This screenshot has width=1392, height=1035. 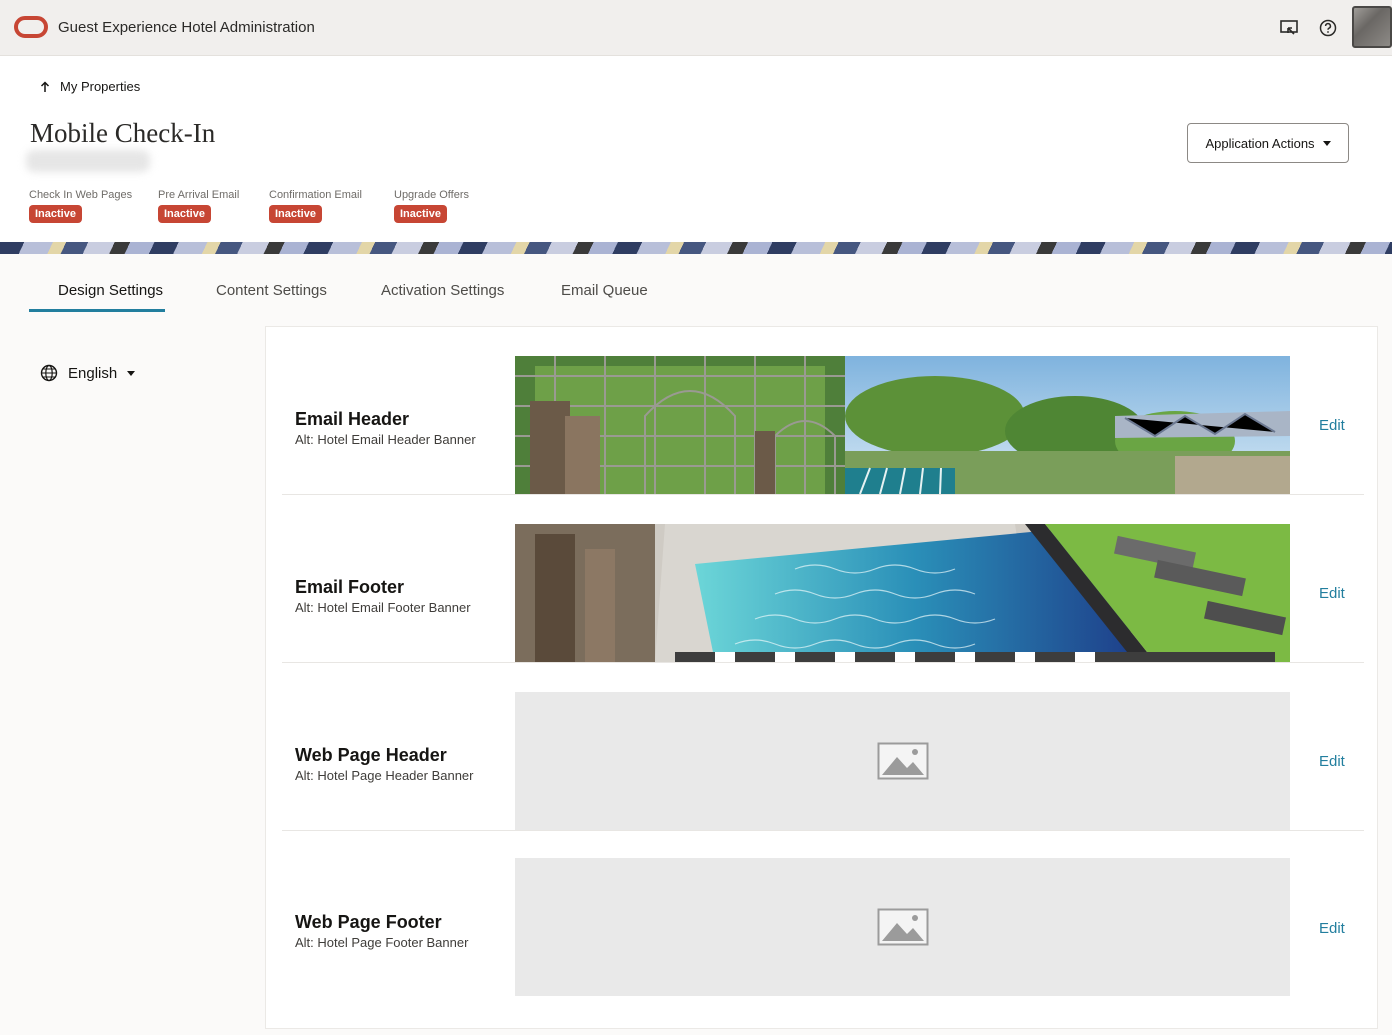 I want to click on status-check-in-web-pages: Check In Web Pages Inactive, so click(x=80, y=206).